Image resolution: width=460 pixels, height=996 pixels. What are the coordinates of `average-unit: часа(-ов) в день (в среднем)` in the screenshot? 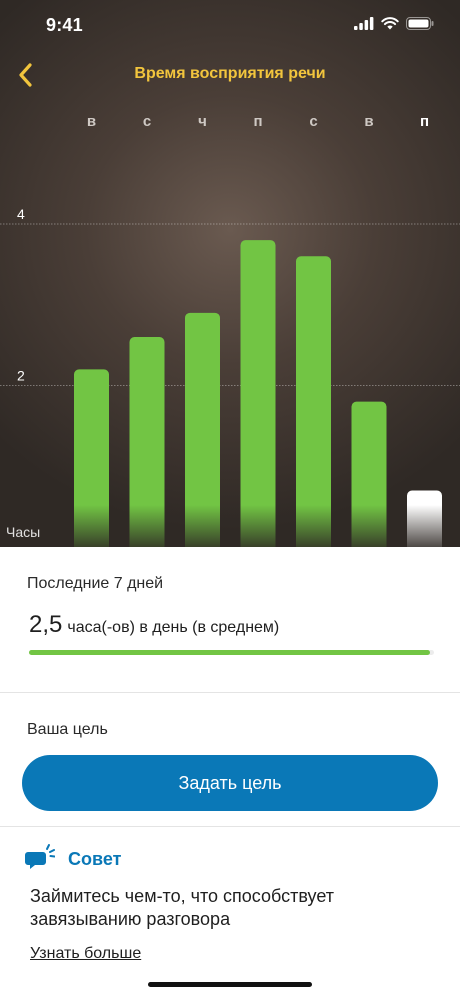 It's located at (173, 627).